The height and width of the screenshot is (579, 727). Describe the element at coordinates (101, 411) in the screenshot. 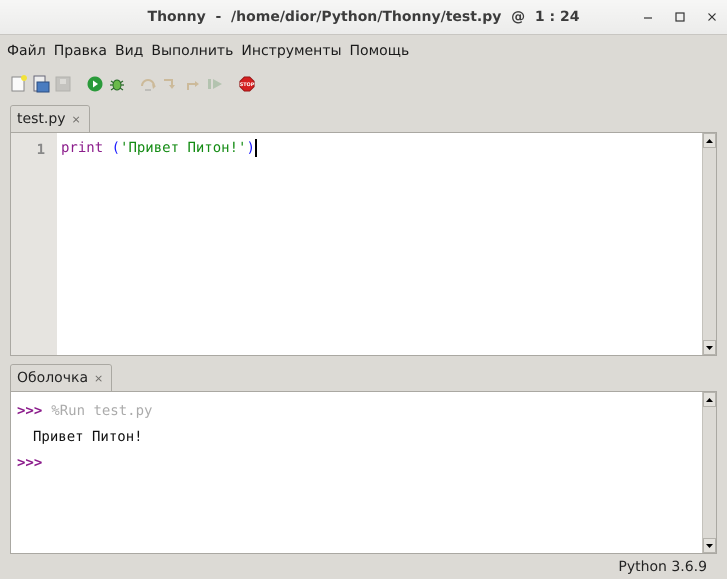

I see `run-command: %Run test.py` at that location.